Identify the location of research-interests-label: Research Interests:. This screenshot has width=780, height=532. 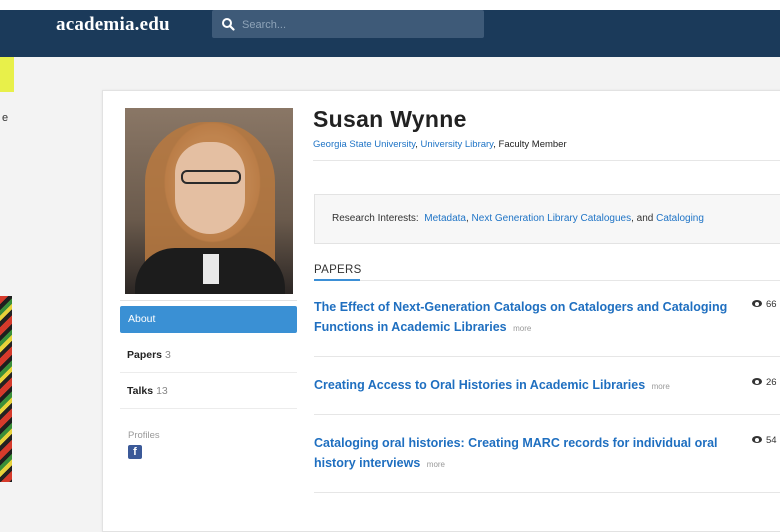
(375, 218).